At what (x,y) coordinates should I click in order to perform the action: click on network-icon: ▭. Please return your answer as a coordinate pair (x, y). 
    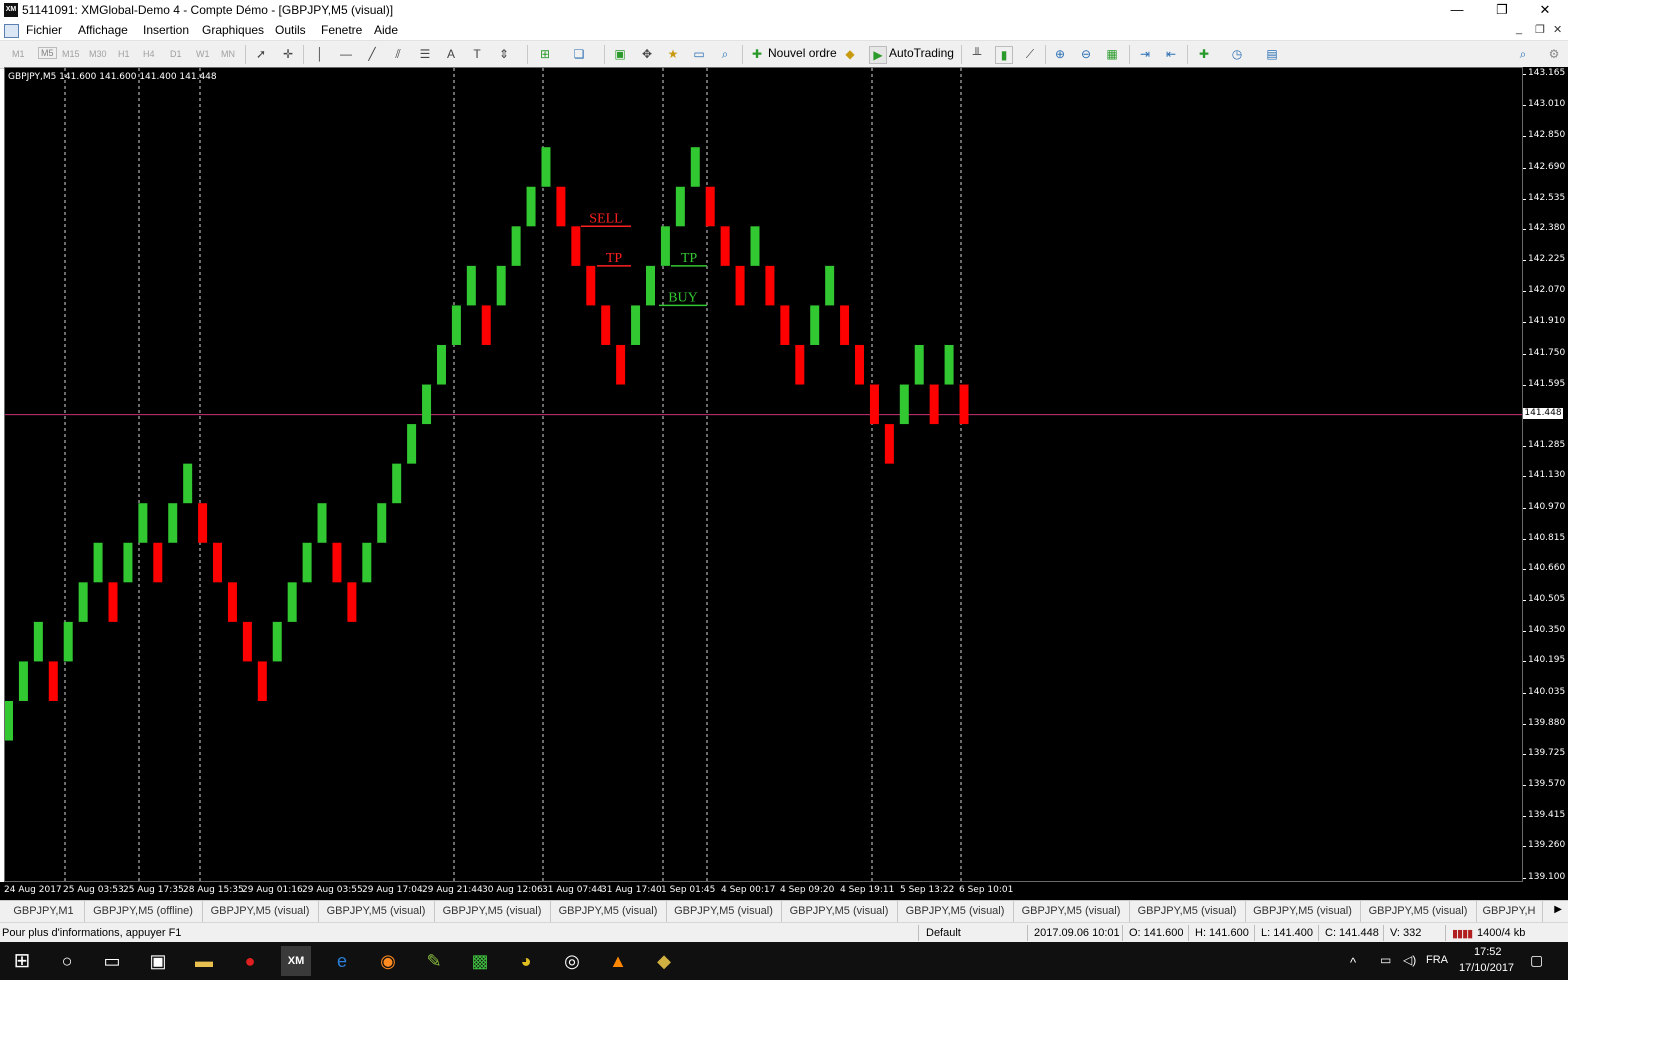
    Looking at the image, I should click on (1385, 960).